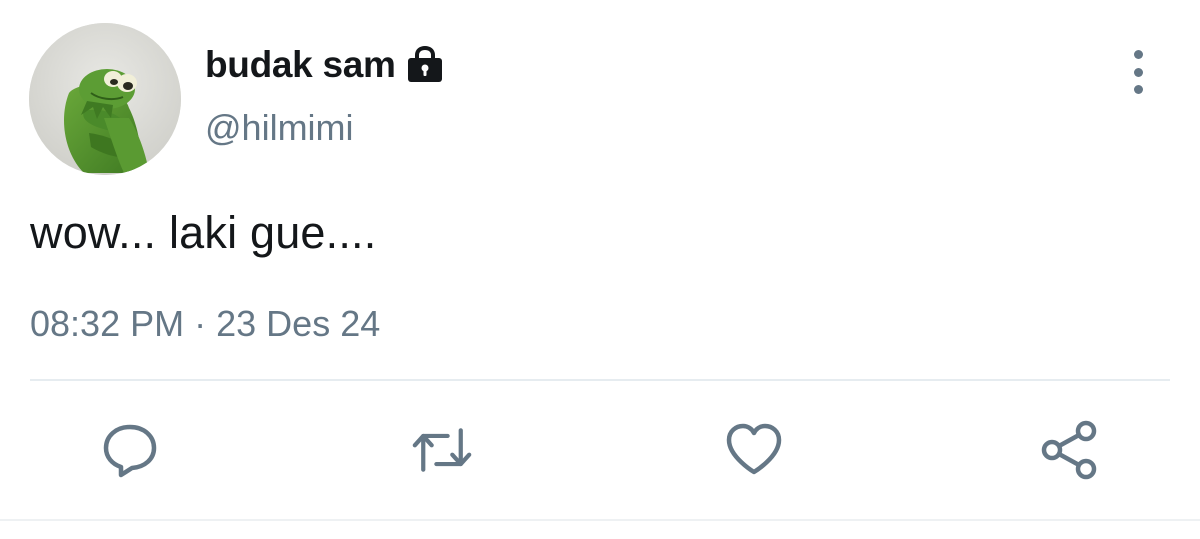  Describe the element at coordinates (425, 65) in the screenshot. I see `lock-icon` at that location.